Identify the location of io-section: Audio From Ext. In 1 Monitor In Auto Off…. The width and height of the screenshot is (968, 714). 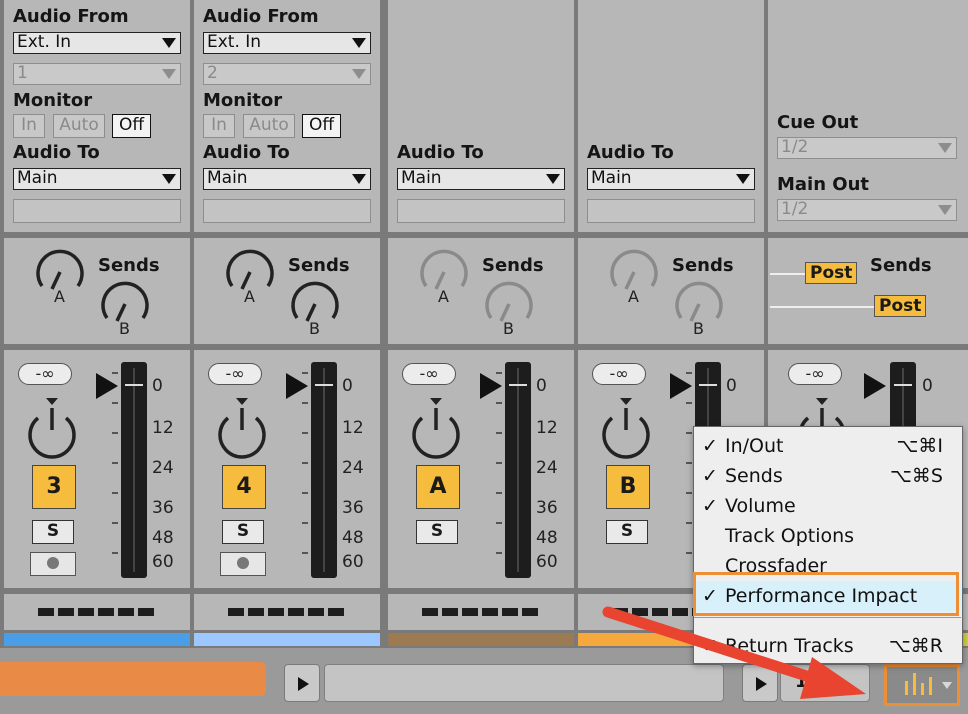
(97, 116).